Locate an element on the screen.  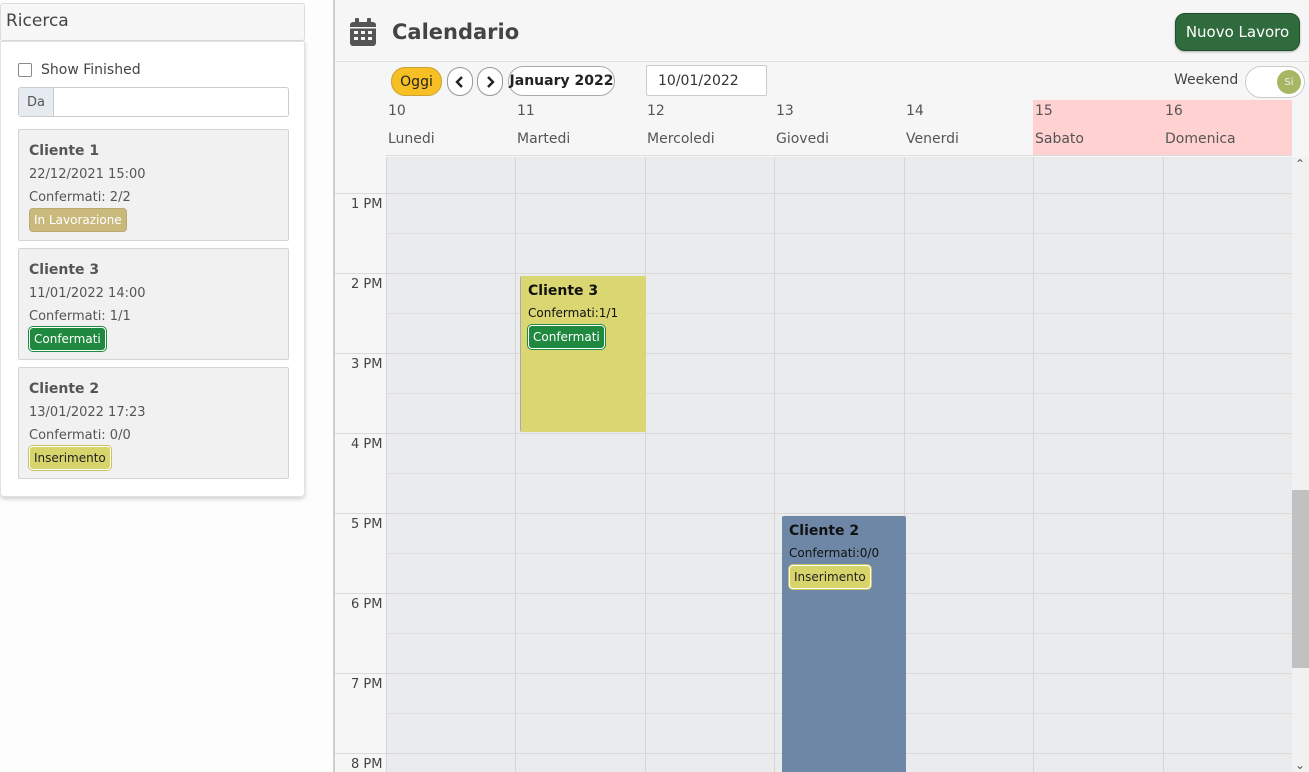
page-title: Calendario is located at coordinates (456, 32).